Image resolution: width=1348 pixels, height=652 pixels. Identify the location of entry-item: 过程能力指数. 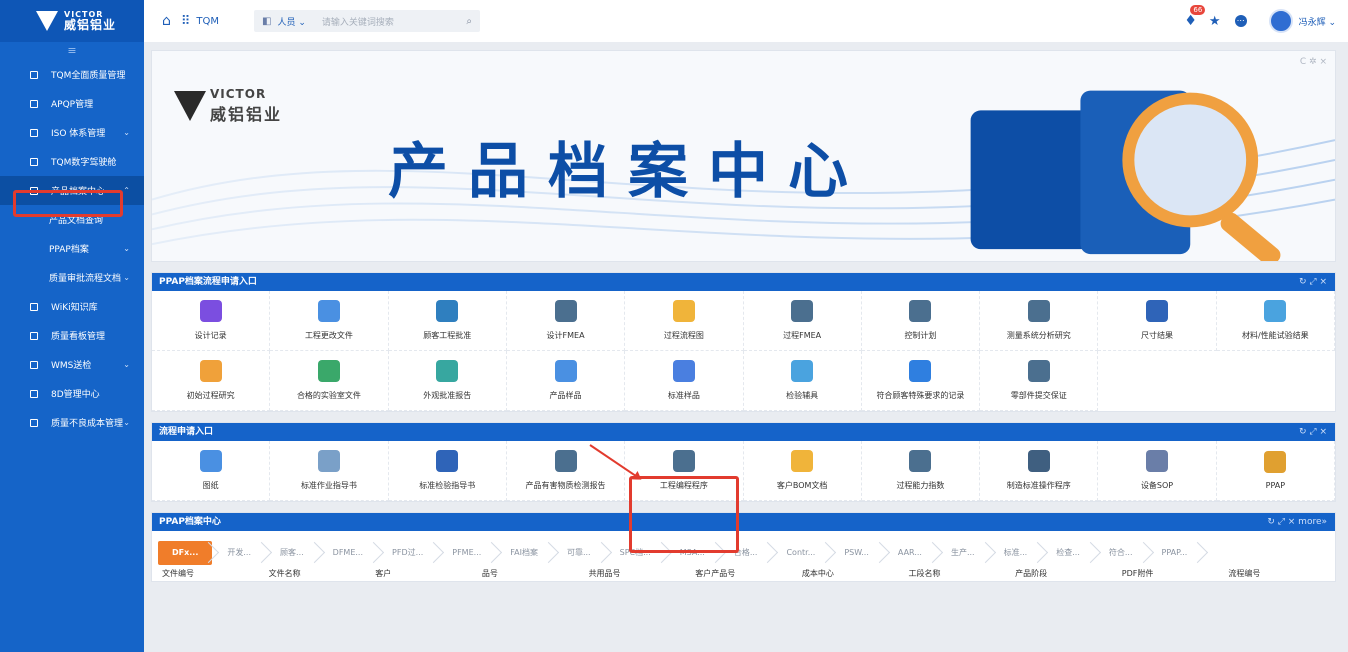
(921, 471).